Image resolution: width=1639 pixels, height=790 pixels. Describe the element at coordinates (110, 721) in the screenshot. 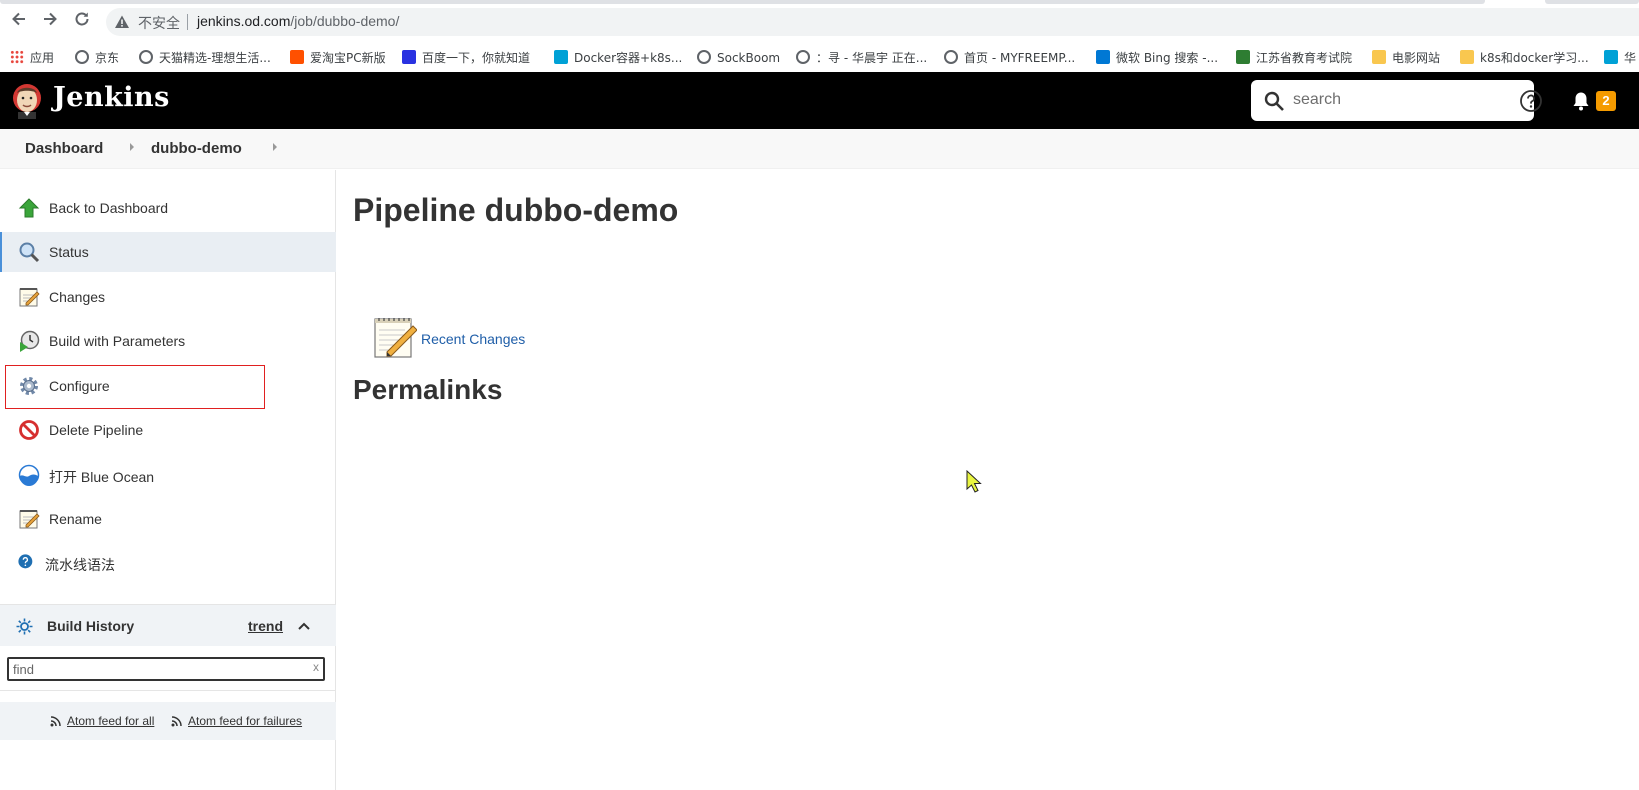

I see `atom-feed-all-link: Atom feed for all` at that location.